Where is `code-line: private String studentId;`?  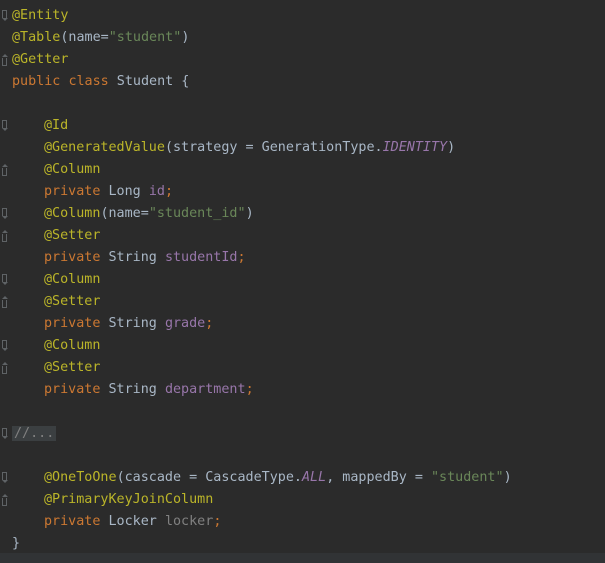 code-line: private String studentId; is located at coordinates (302, 258).